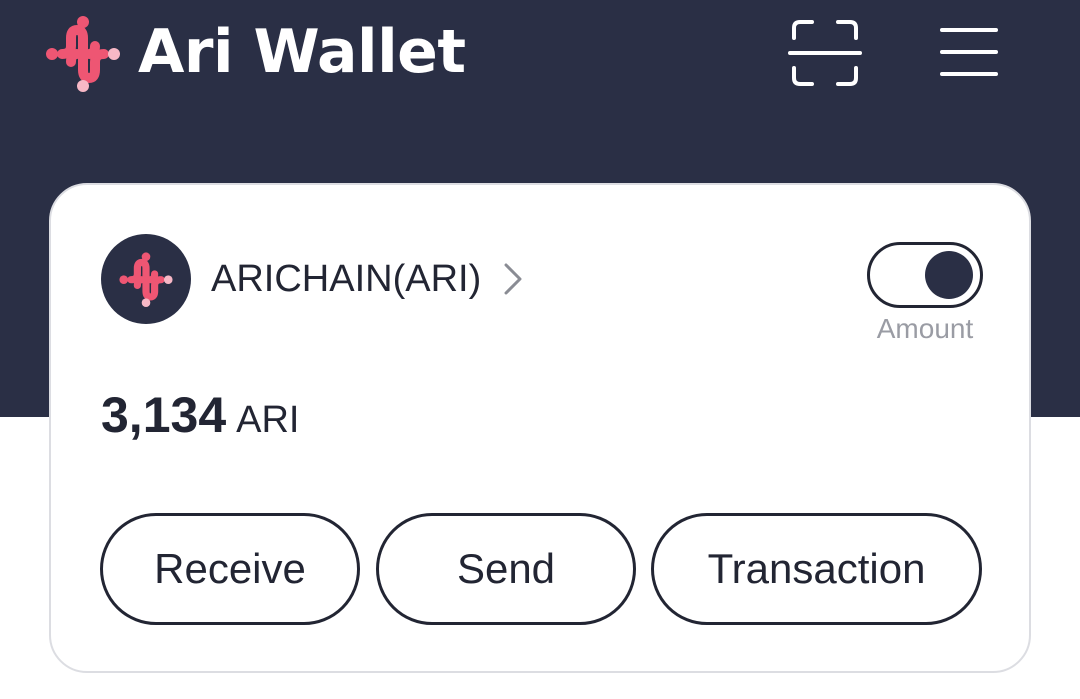 The height and width of the screenshot is (699, 1080). What do you see at coordinates (925, 328) in the screenshot?
I see `amount-toggle-label: Amount` at bounding box center [925, 328].